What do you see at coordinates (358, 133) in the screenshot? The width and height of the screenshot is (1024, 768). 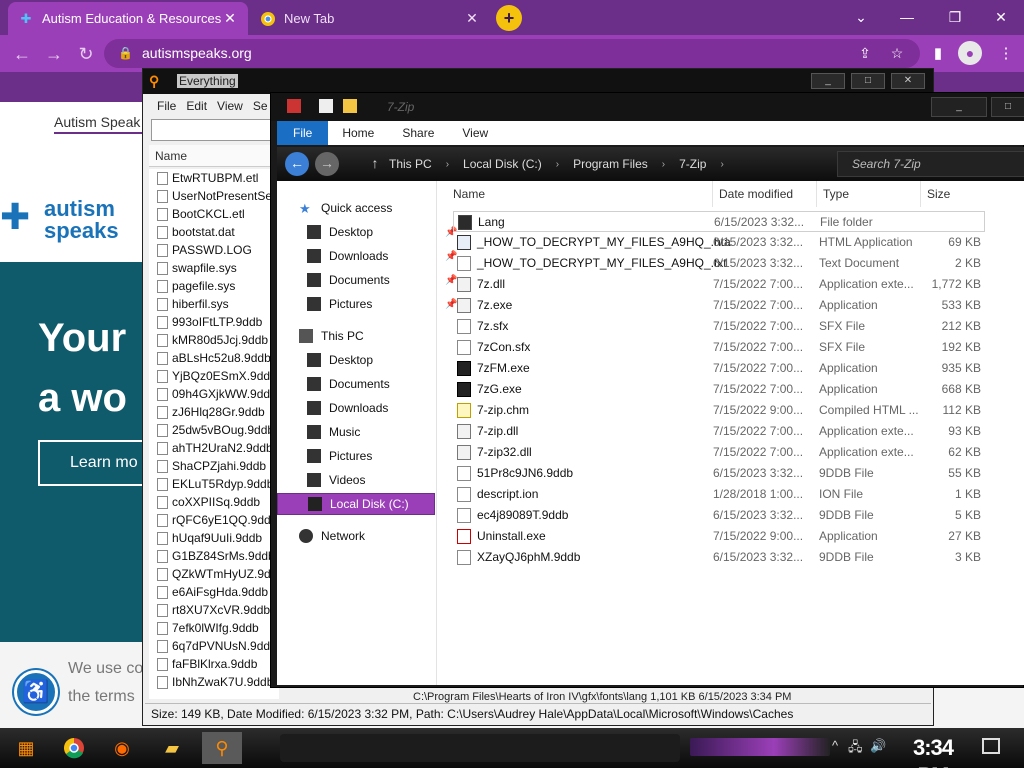 I see `ribbon-tab-home: Home` at bounding box center [358, 133].